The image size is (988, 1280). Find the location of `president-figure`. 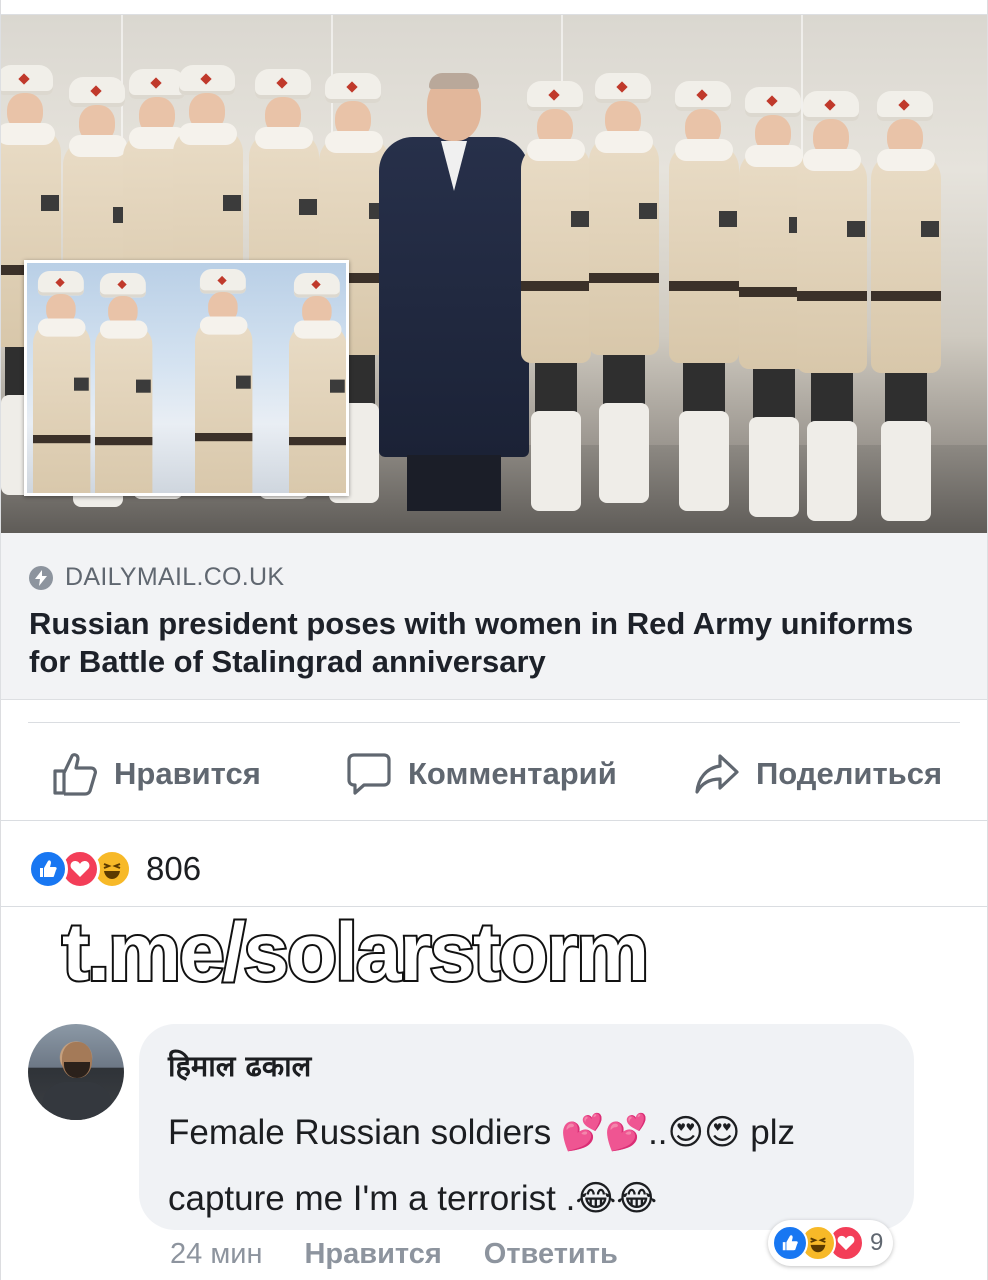

president-figure is located at coordinates (454, 294).